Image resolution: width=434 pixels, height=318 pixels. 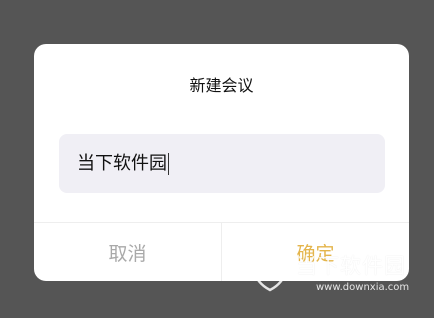 What do you see at coordinates (351, 266) in the screenshot?
I see `watermark-brand: 当下软件园` at bounding box center [351, 266].